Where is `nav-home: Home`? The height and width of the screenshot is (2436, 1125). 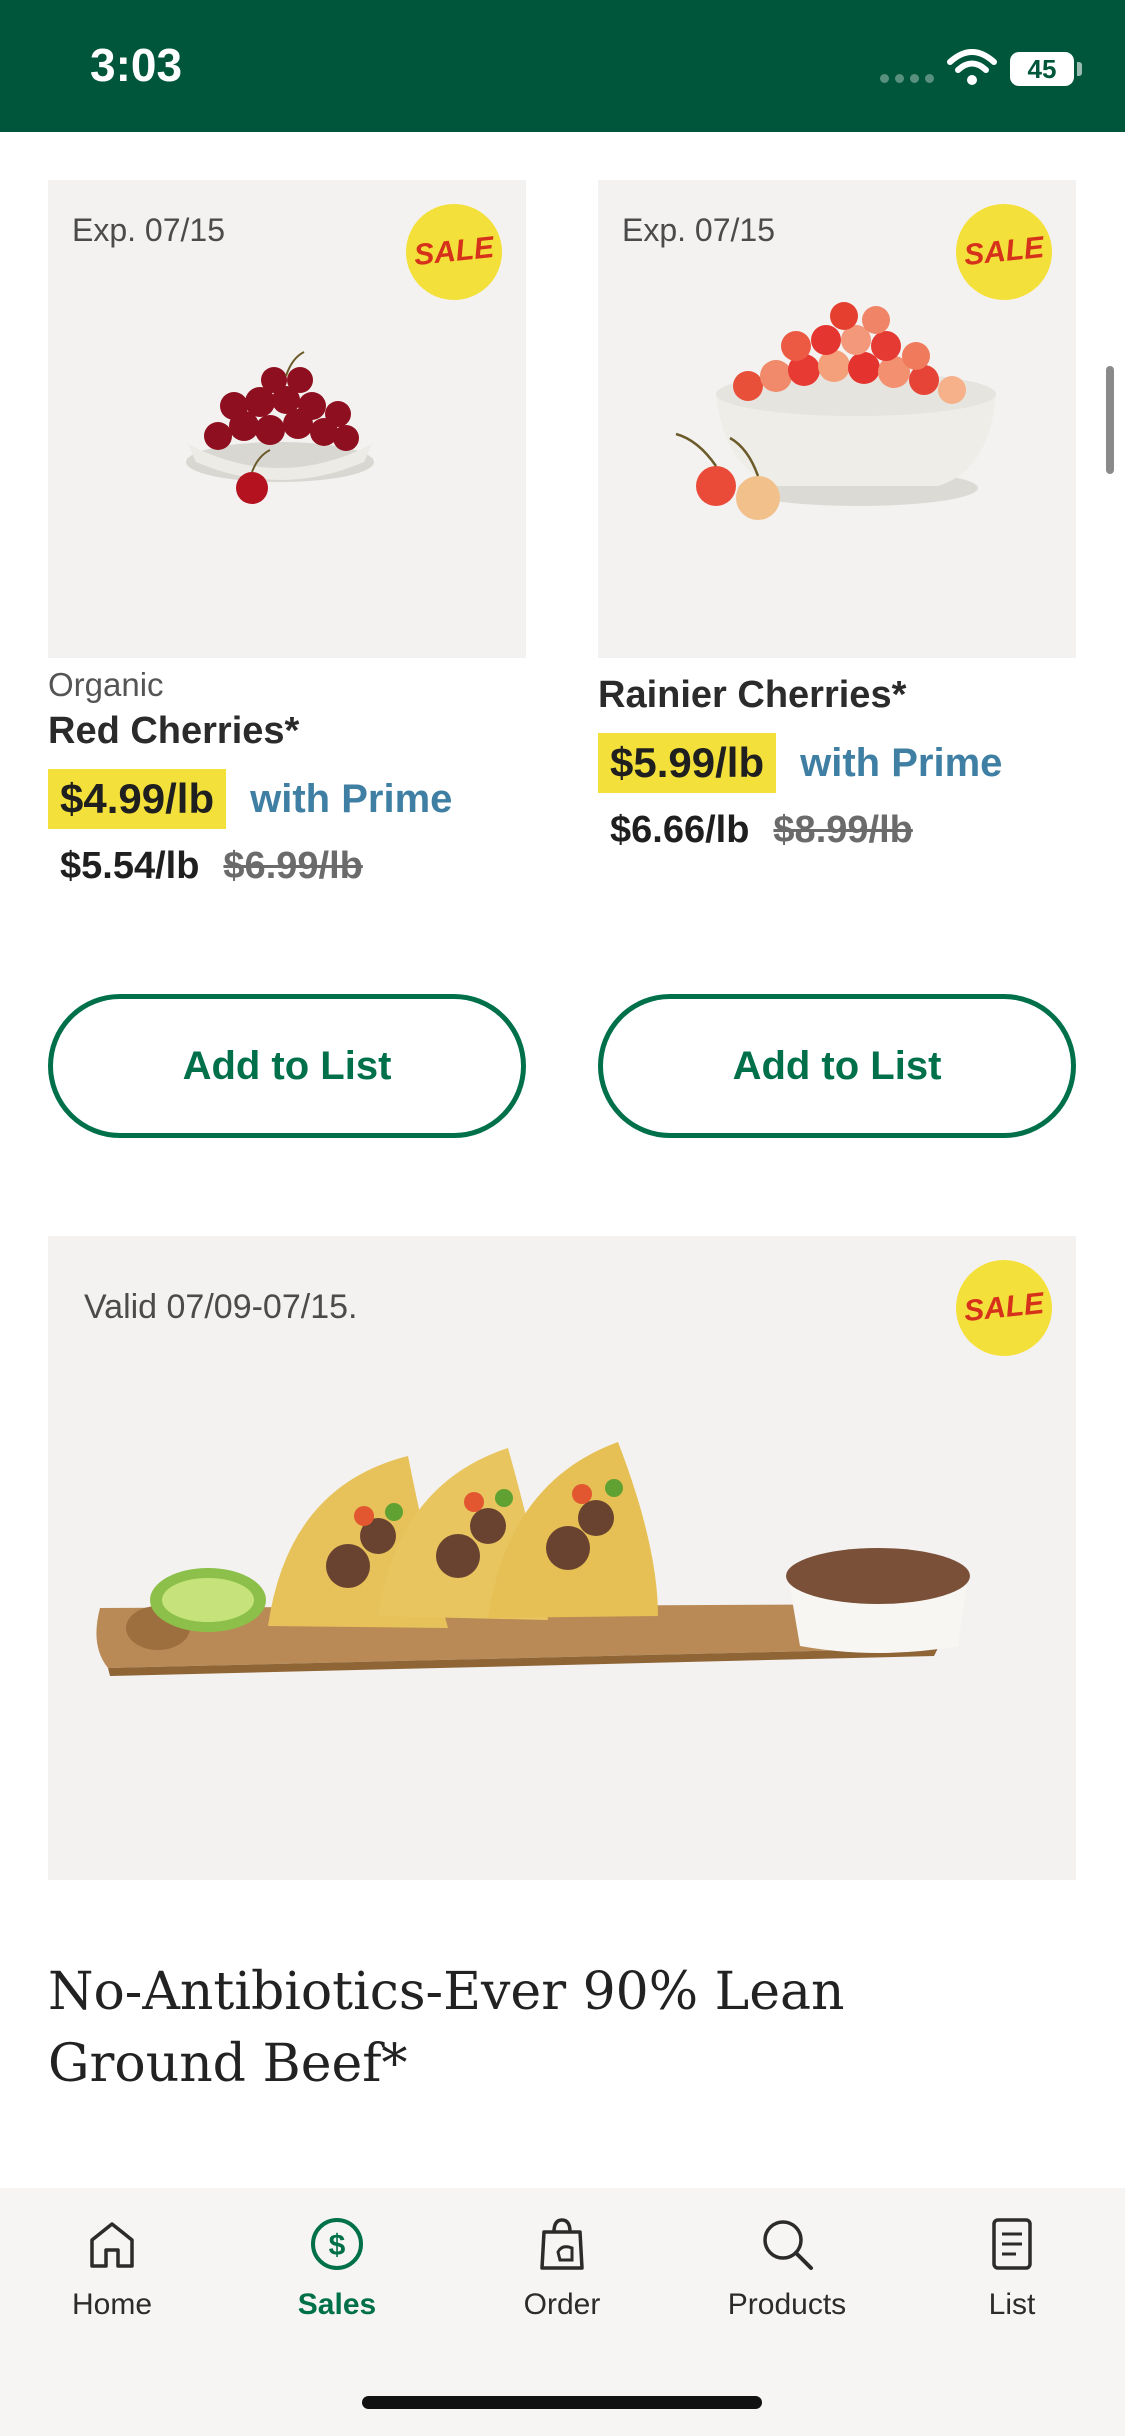
nav-home: Home is located at coordinates (112, 2268).